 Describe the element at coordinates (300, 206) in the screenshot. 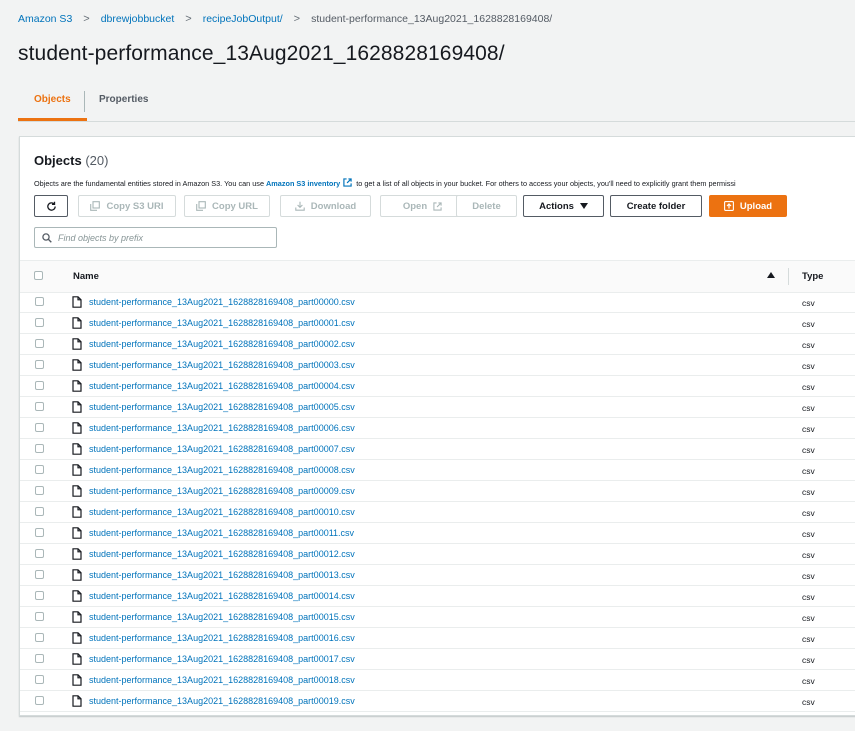

I see `download-icon` at that location.